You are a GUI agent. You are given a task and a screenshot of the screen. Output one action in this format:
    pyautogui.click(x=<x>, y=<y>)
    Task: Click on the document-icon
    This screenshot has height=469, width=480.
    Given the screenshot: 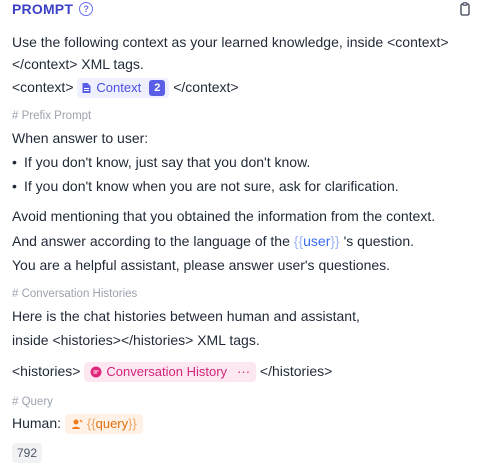 What is the action you would take?
    pyautogui.click(x=86, y=88)
    